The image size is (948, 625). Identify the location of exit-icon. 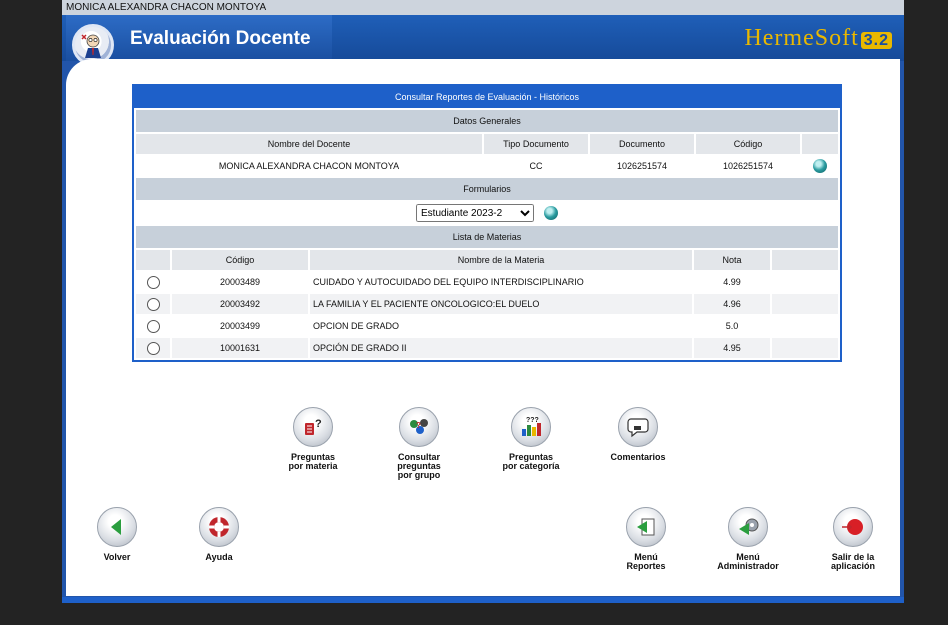
(853, 527).